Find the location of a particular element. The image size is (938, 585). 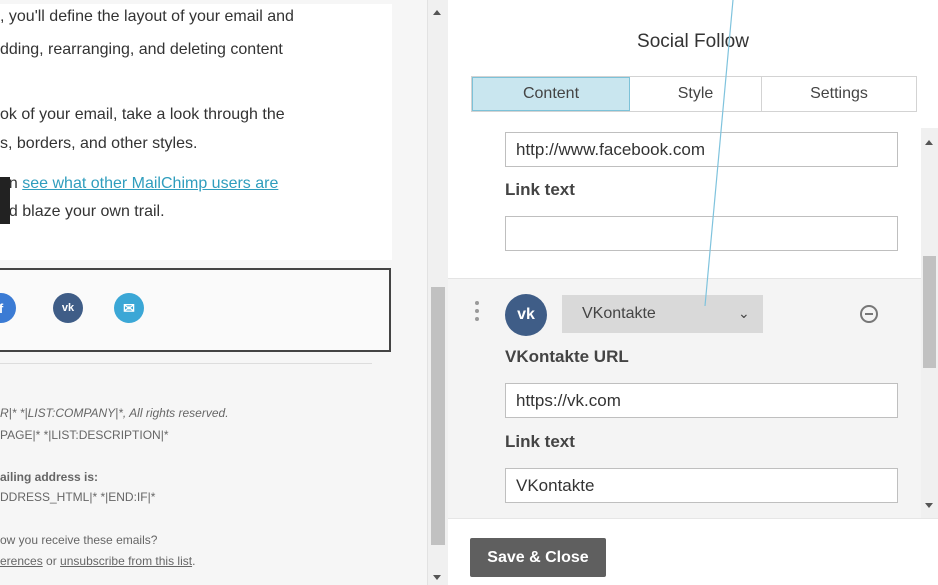

mailchimp-users-link: see what other MailChimp users are is located at coordinates (150, 183).